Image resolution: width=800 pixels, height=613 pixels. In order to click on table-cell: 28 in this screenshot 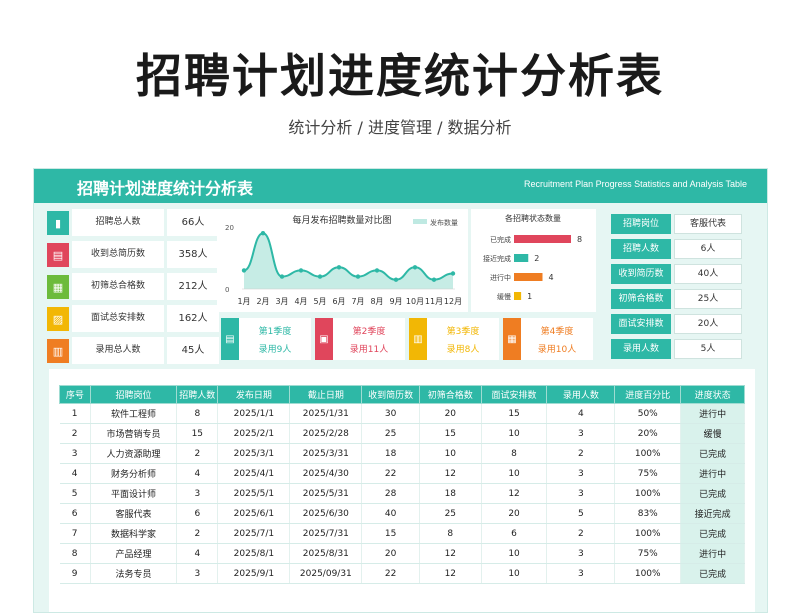, I will do `click(390, 493)`.